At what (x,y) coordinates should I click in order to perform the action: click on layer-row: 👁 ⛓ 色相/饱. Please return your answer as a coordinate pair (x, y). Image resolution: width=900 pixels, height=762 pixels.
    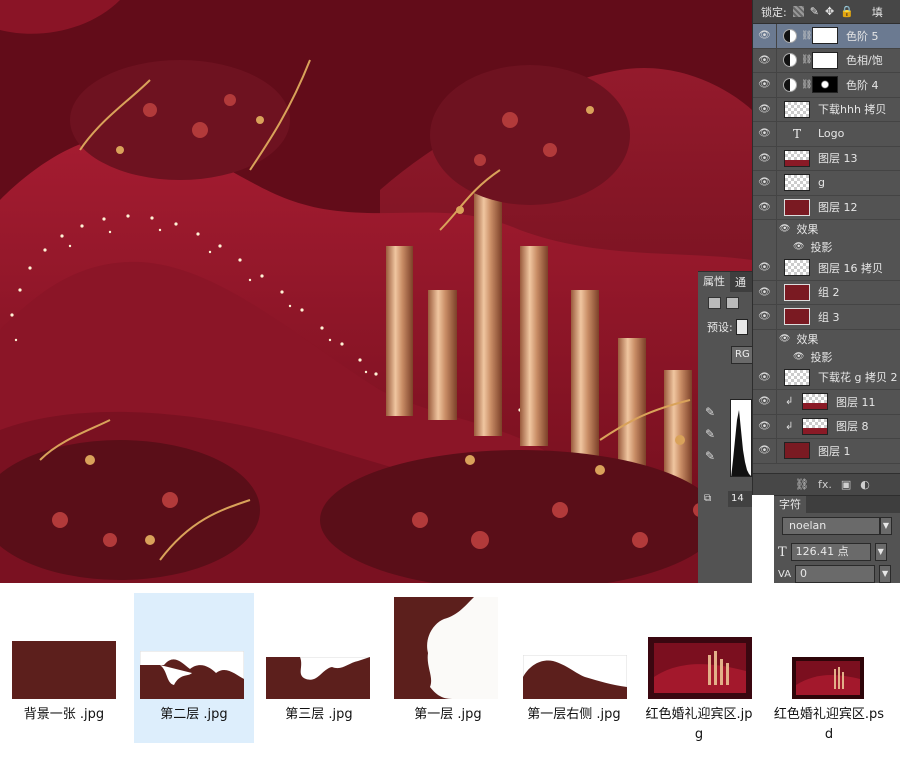
    Looking at the image, I should click on (826, 60).